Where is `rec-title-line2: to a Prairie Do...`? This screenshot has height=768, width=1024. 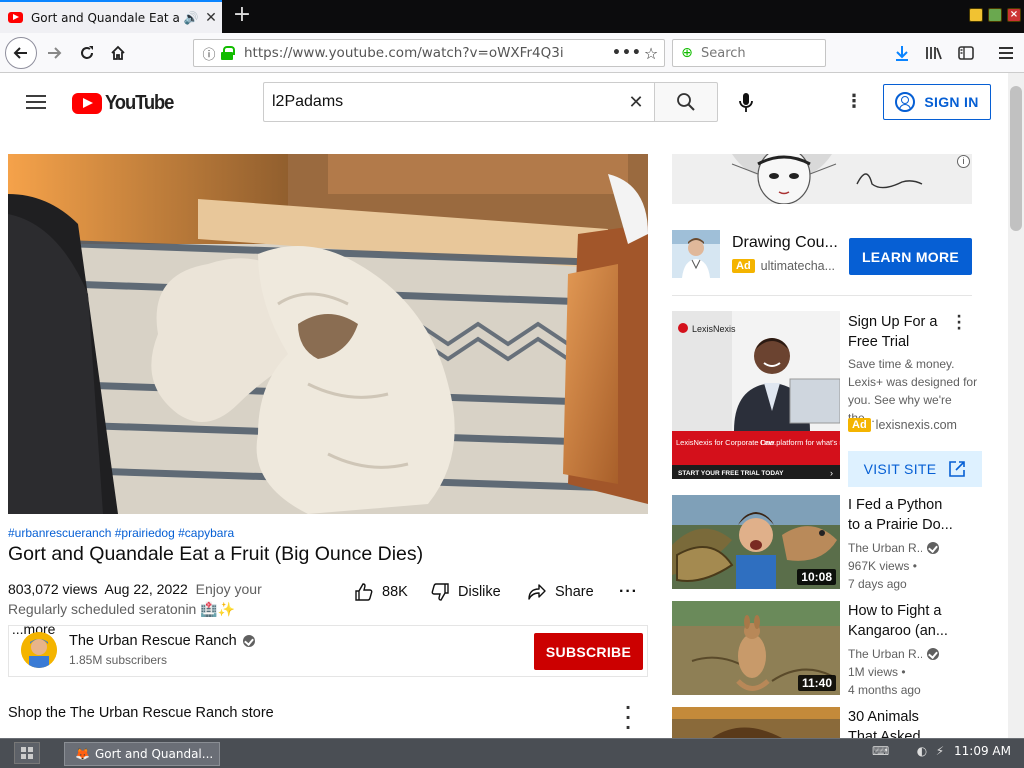 rec-title-line2: to a Prairie Do... is located at coordinates (907, 525).